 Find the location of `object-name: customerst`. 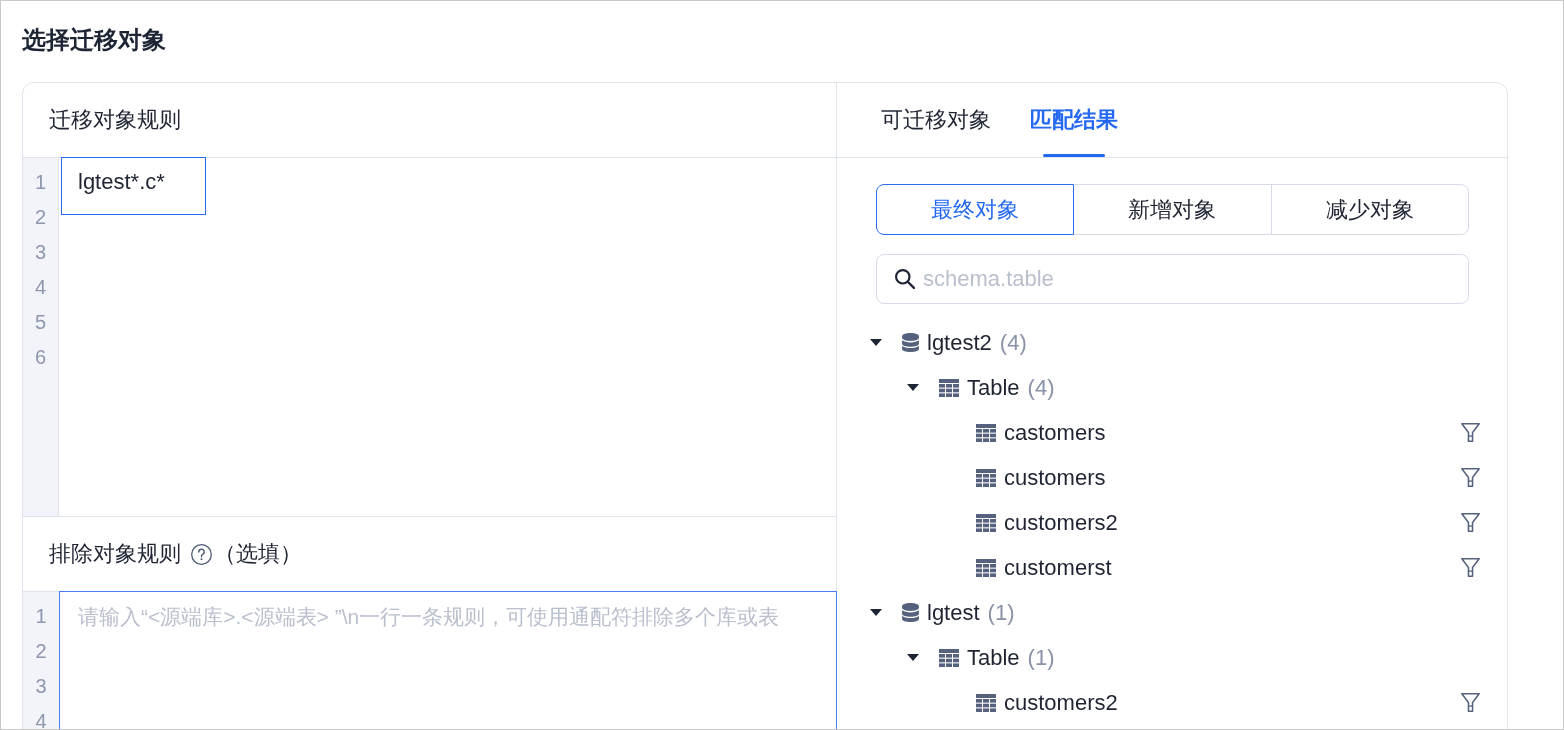

object-name: customerst is located at coordinates (1058, 567).